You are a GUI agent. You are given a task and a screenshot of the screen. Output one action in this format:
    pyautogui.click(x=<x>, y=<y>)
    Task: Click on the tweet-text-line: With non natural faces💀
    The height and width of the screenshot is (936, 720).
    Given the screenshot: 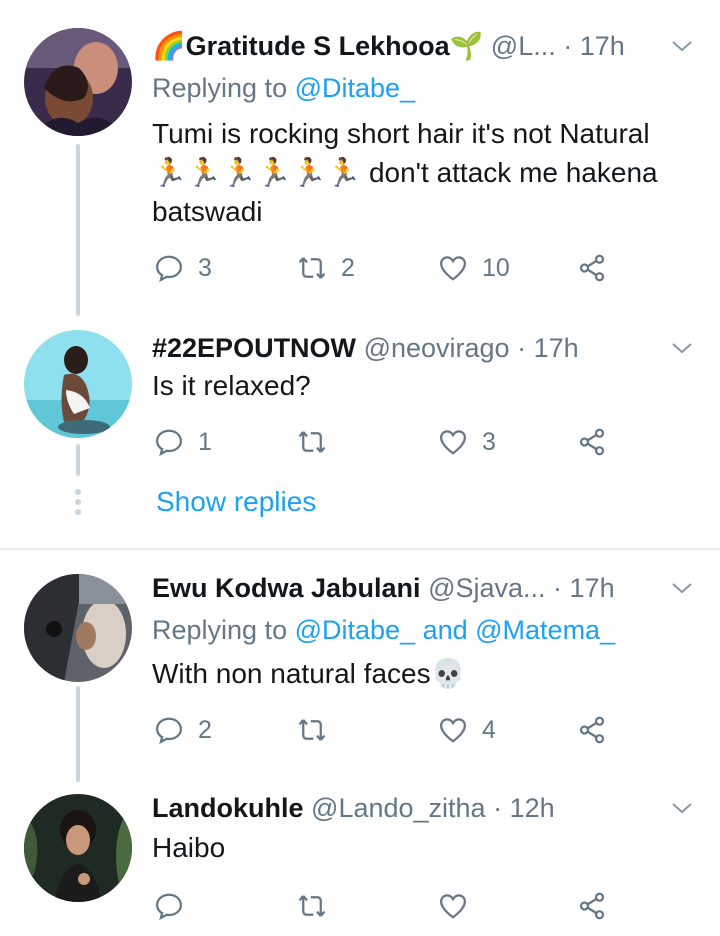 What is the action you would take?
    pyautogui.click(x=309, y=673)
    